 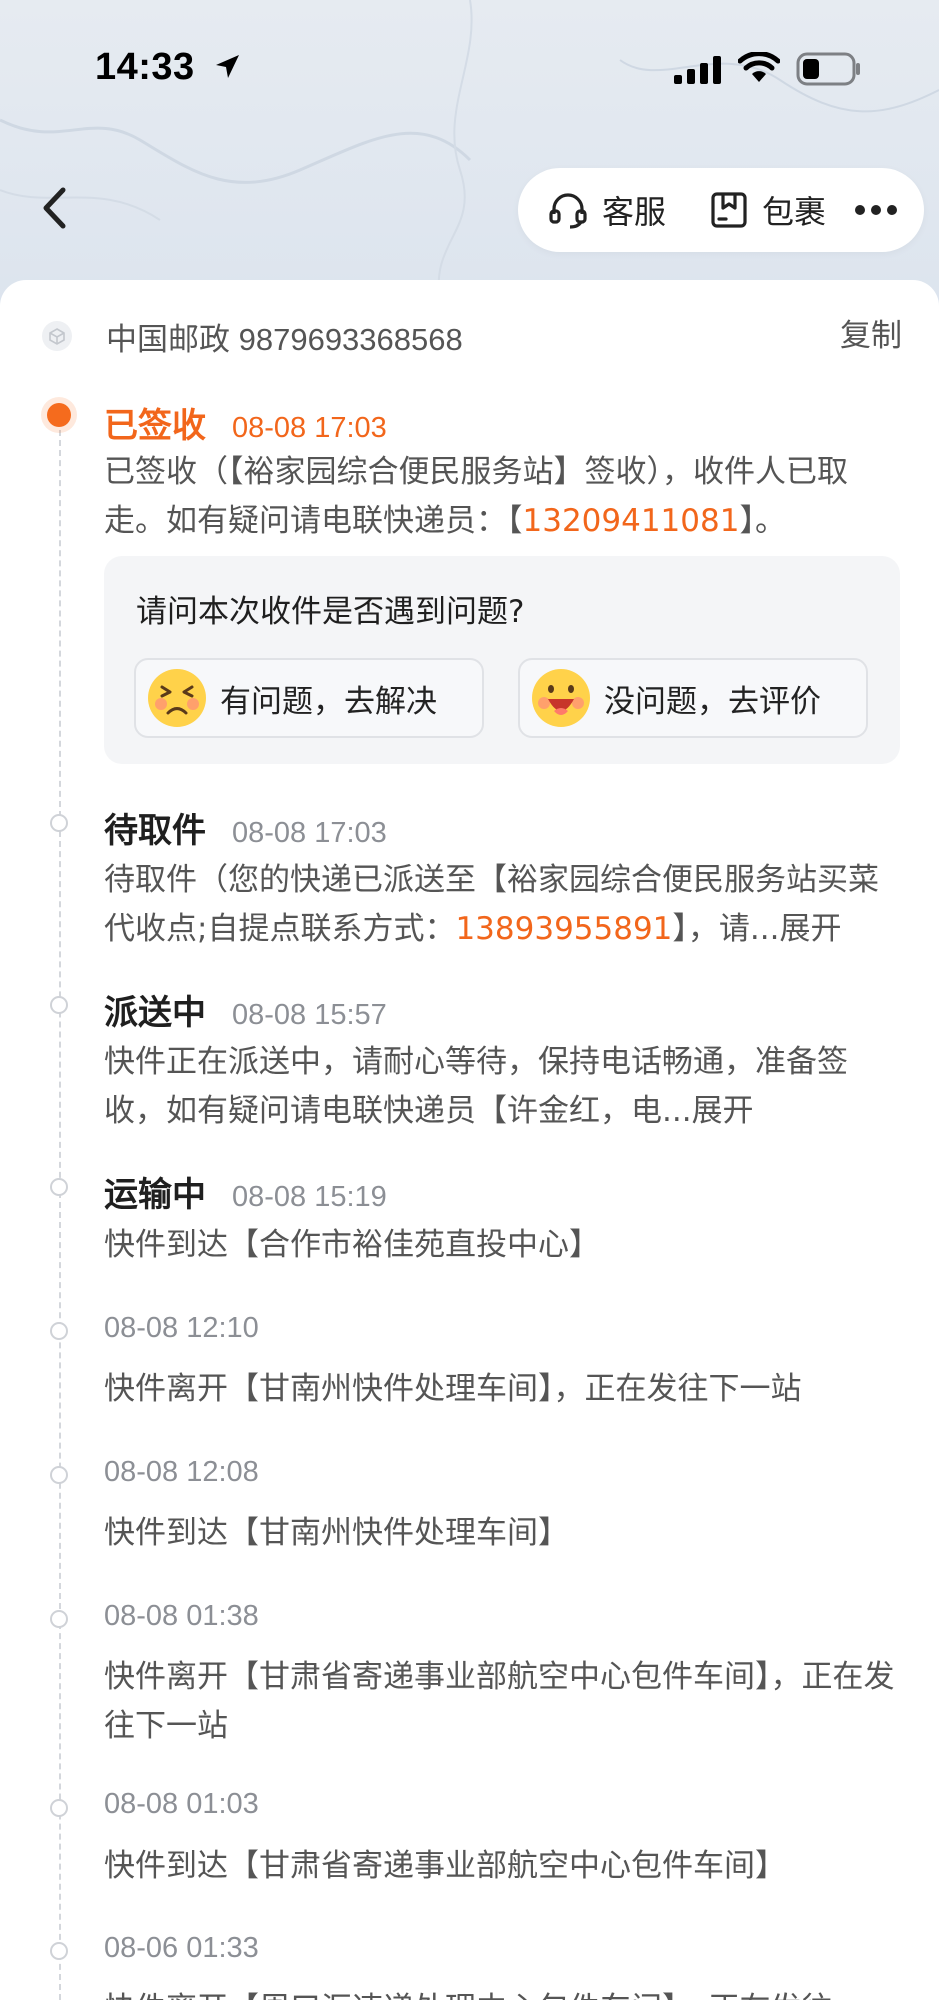 I want to click on status-bar: 14:33, so click(x=469, y=70).